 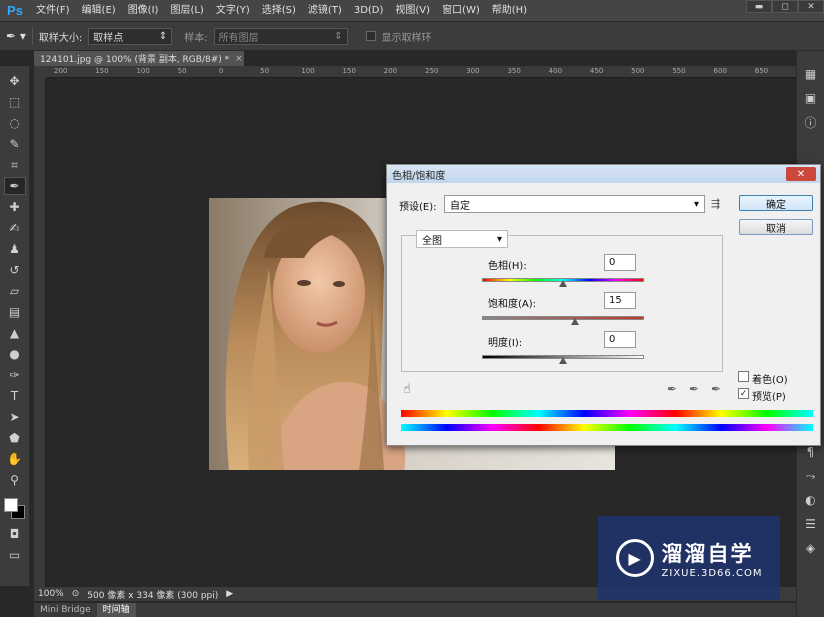 I want to click on window-controls: ▬ ◻ ✕, so click(x=785, y=6).